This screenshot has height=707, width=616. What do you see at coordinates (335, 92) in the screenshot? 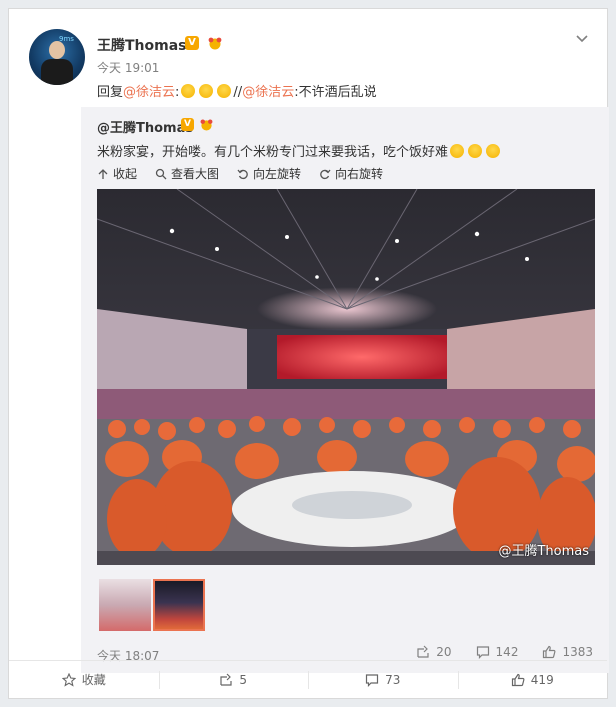
I see `reply-text: :不许酒后乱说` at bounding box center [335, 92].